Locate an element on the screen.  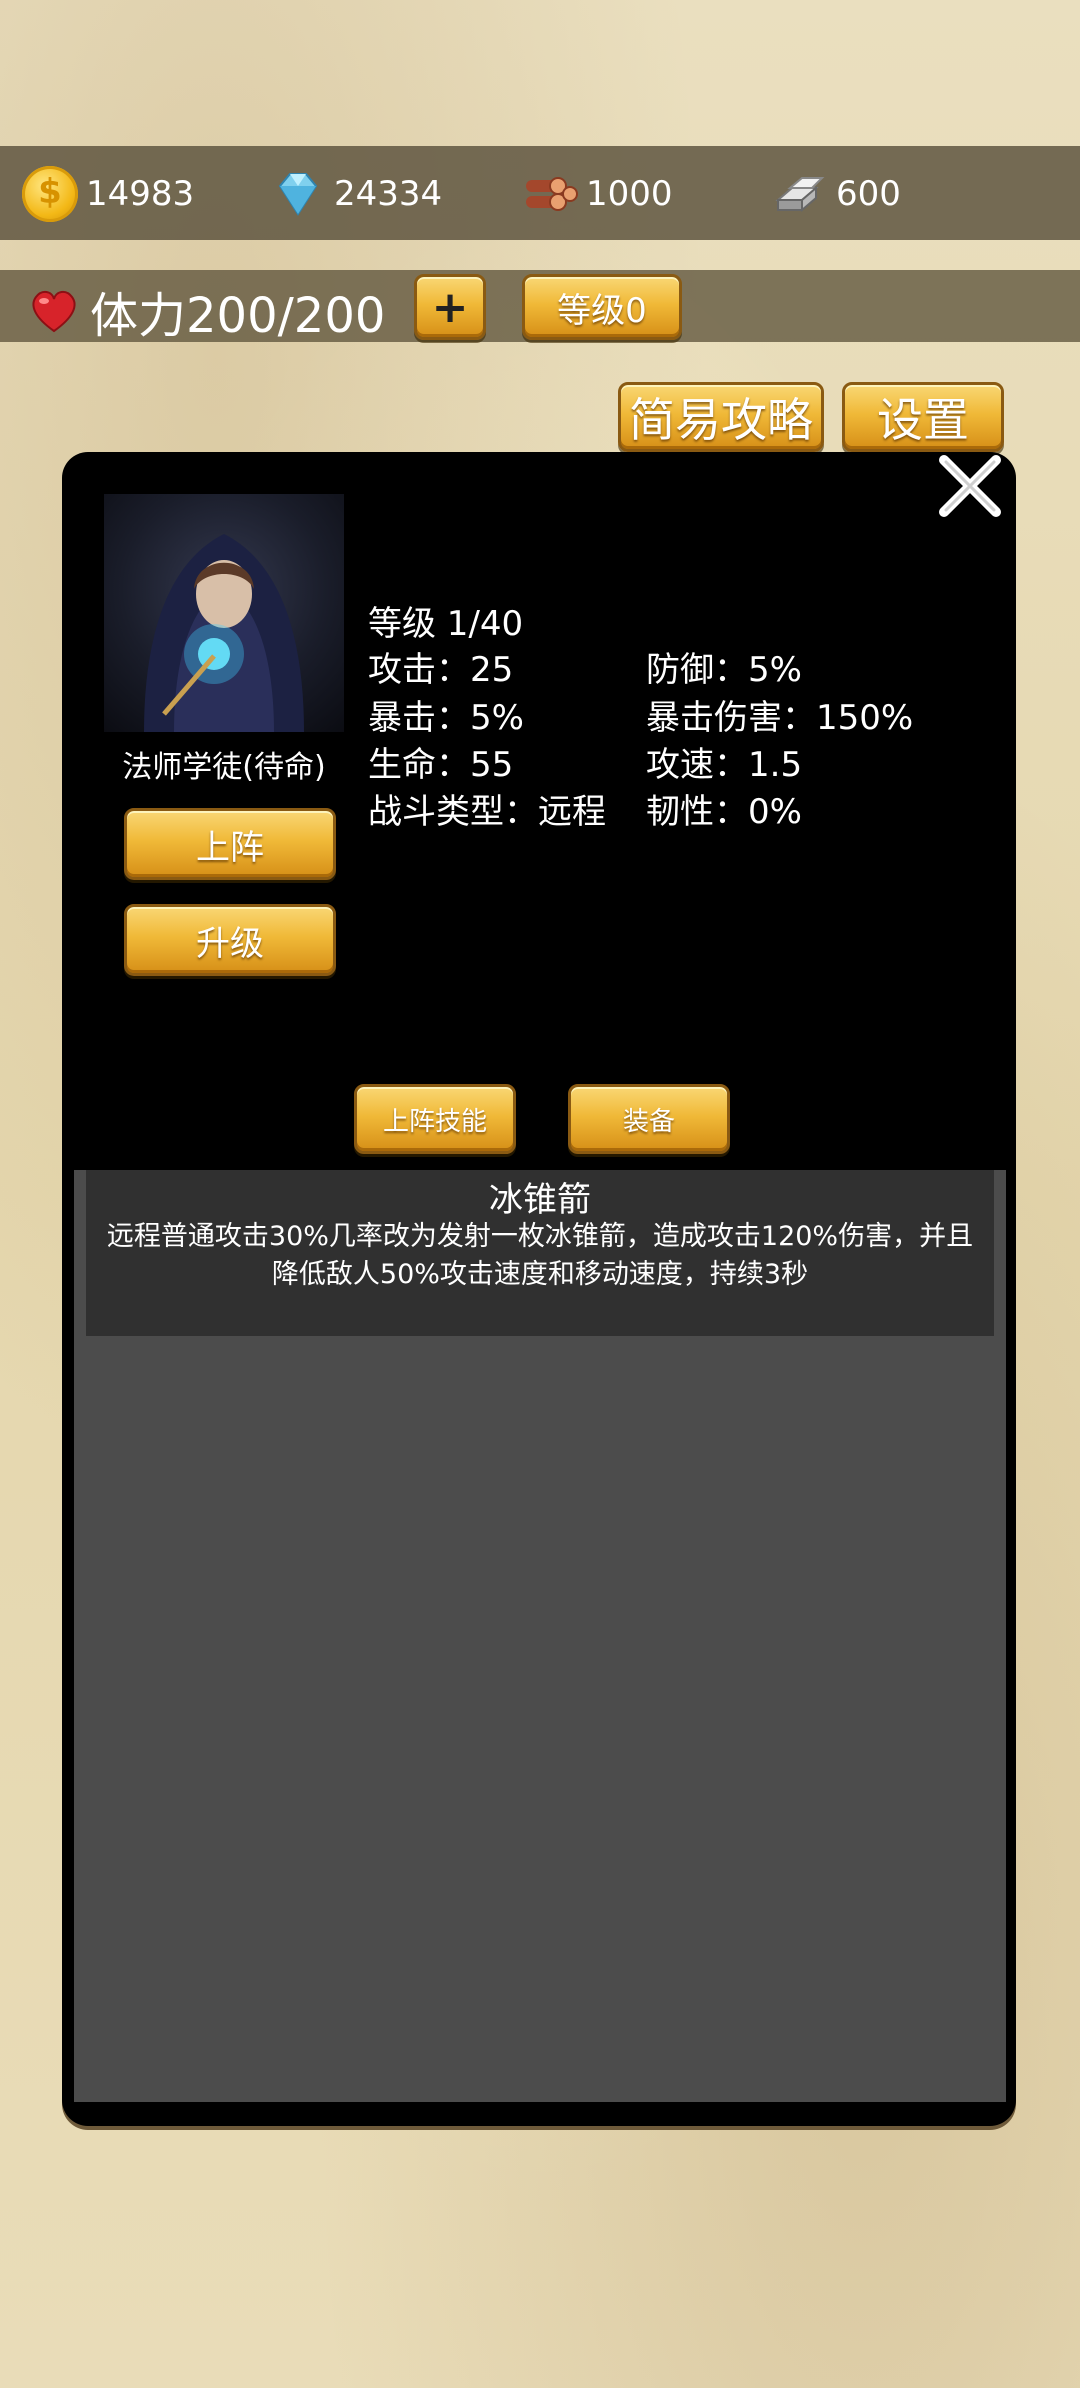
hero-name: 法师学徒(待命) is located at coordinates (224, 767).